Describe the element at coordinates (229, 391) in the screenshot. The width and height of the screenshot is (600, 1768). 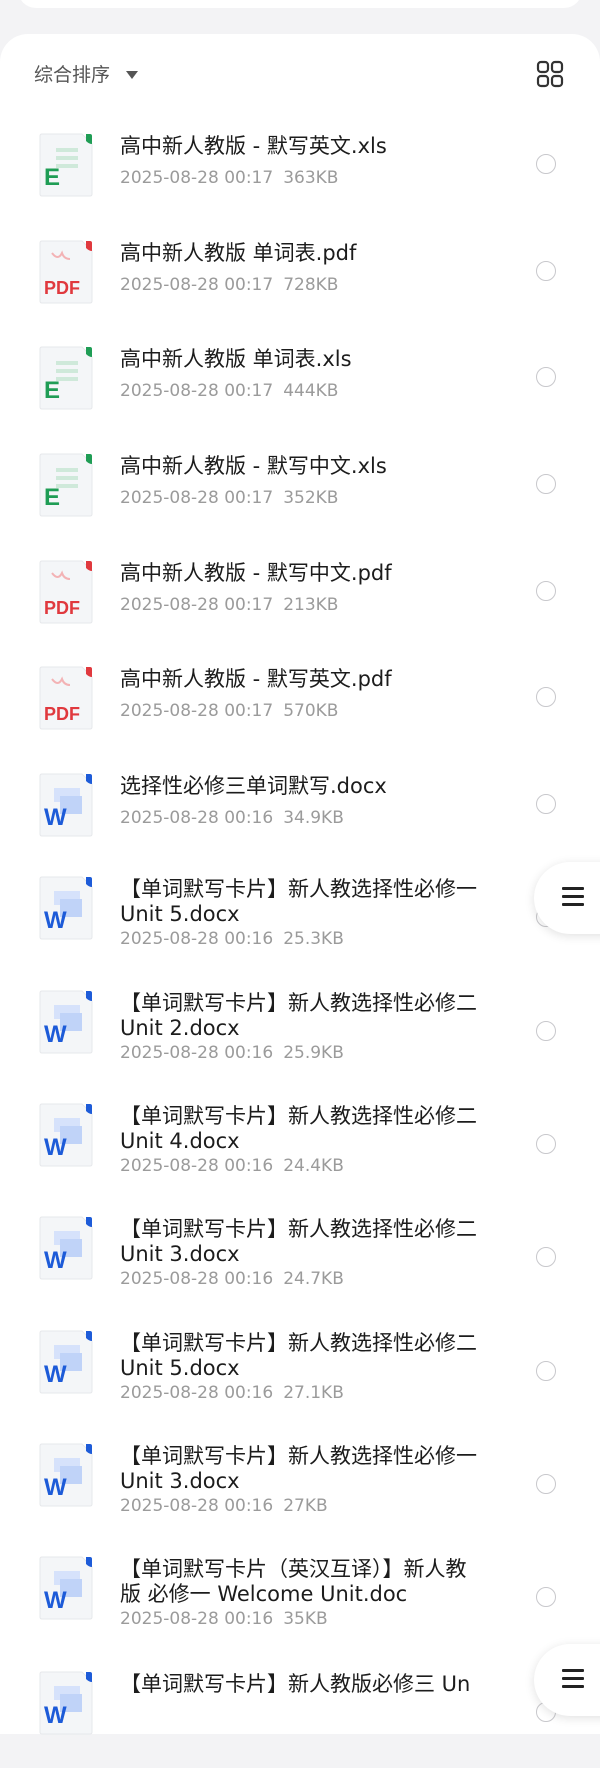
I see `file-meta: 2025-08-28 00:17 444KB` at that location.